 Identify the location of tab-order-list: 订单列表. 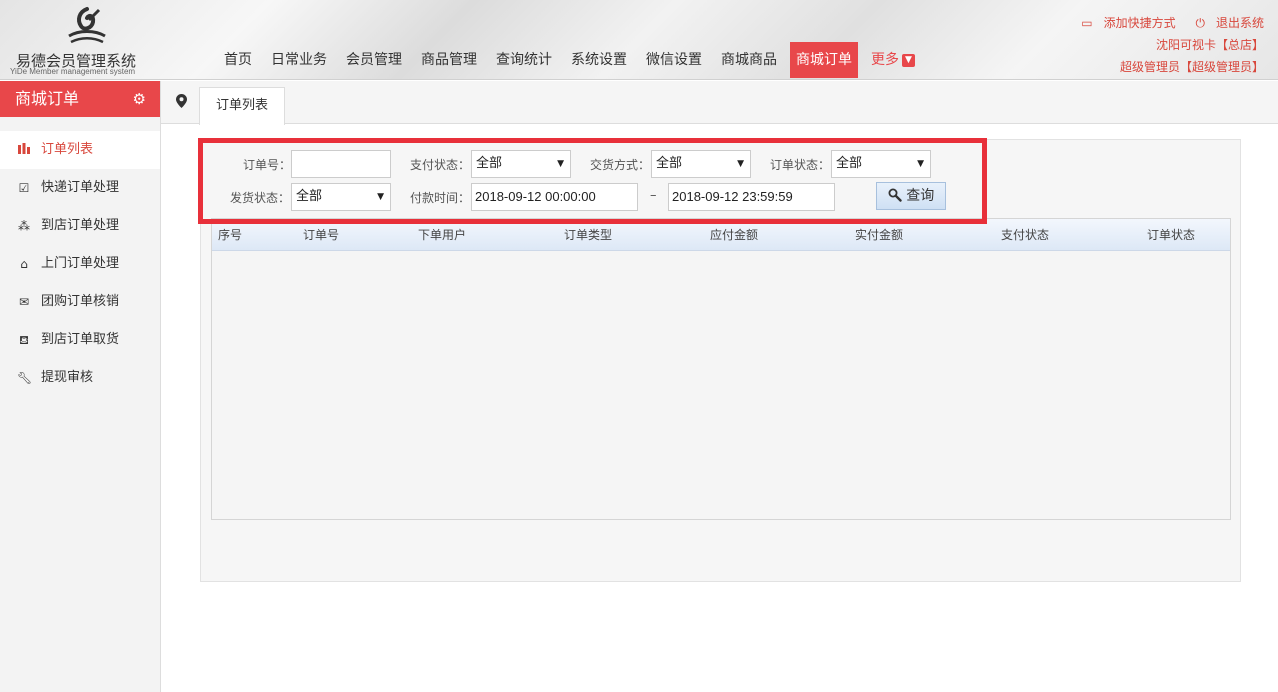
(242, 106).